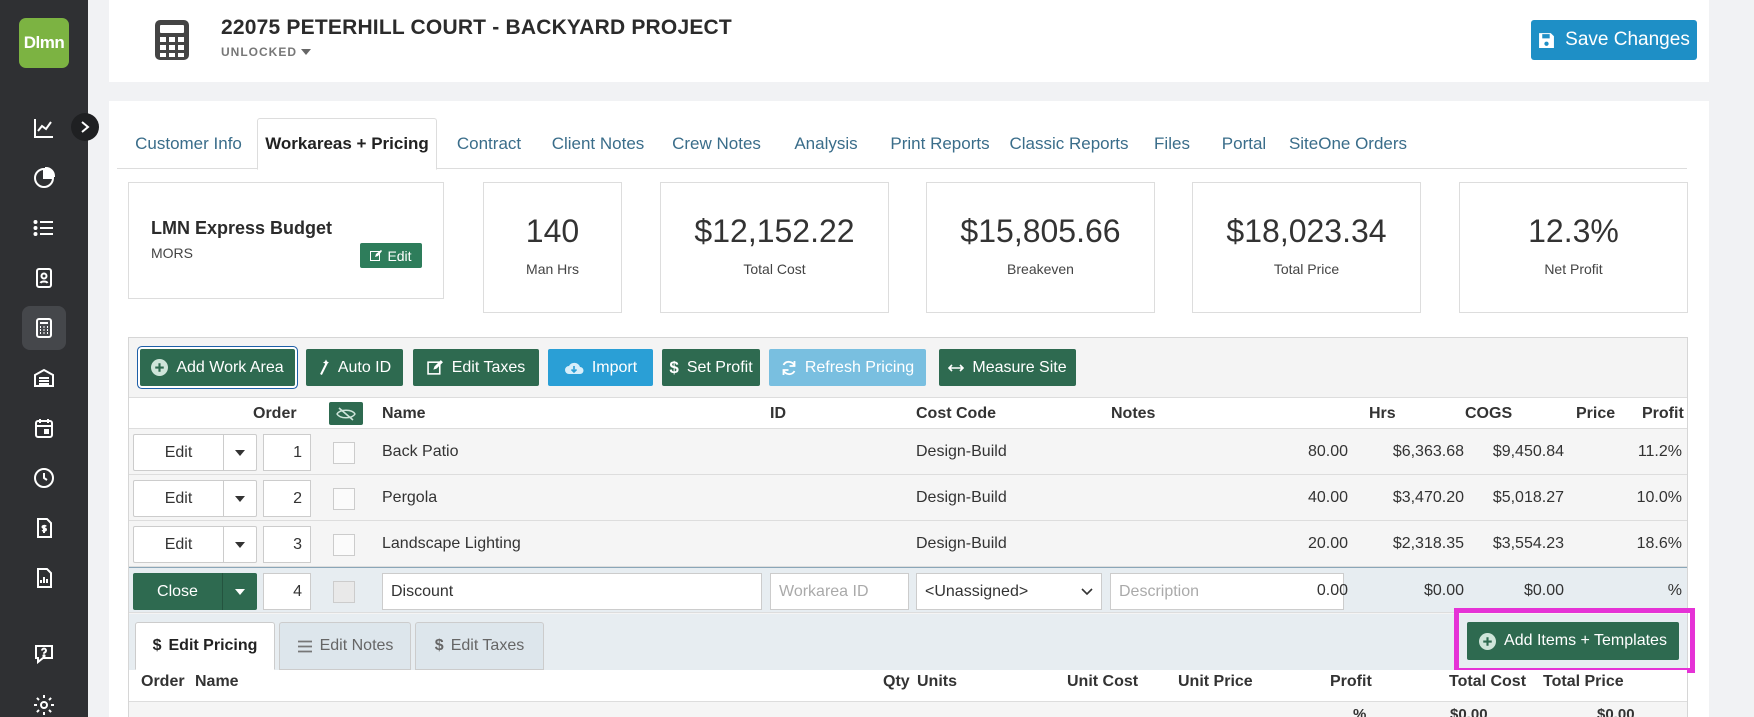 The height and width of the screenshot is (717, 1754). What do you see at coordinates (479, 646) in the screenshot?
I see `subtab-edit-taxes: $ Edit Taxes` at bounding box center [479, 646].